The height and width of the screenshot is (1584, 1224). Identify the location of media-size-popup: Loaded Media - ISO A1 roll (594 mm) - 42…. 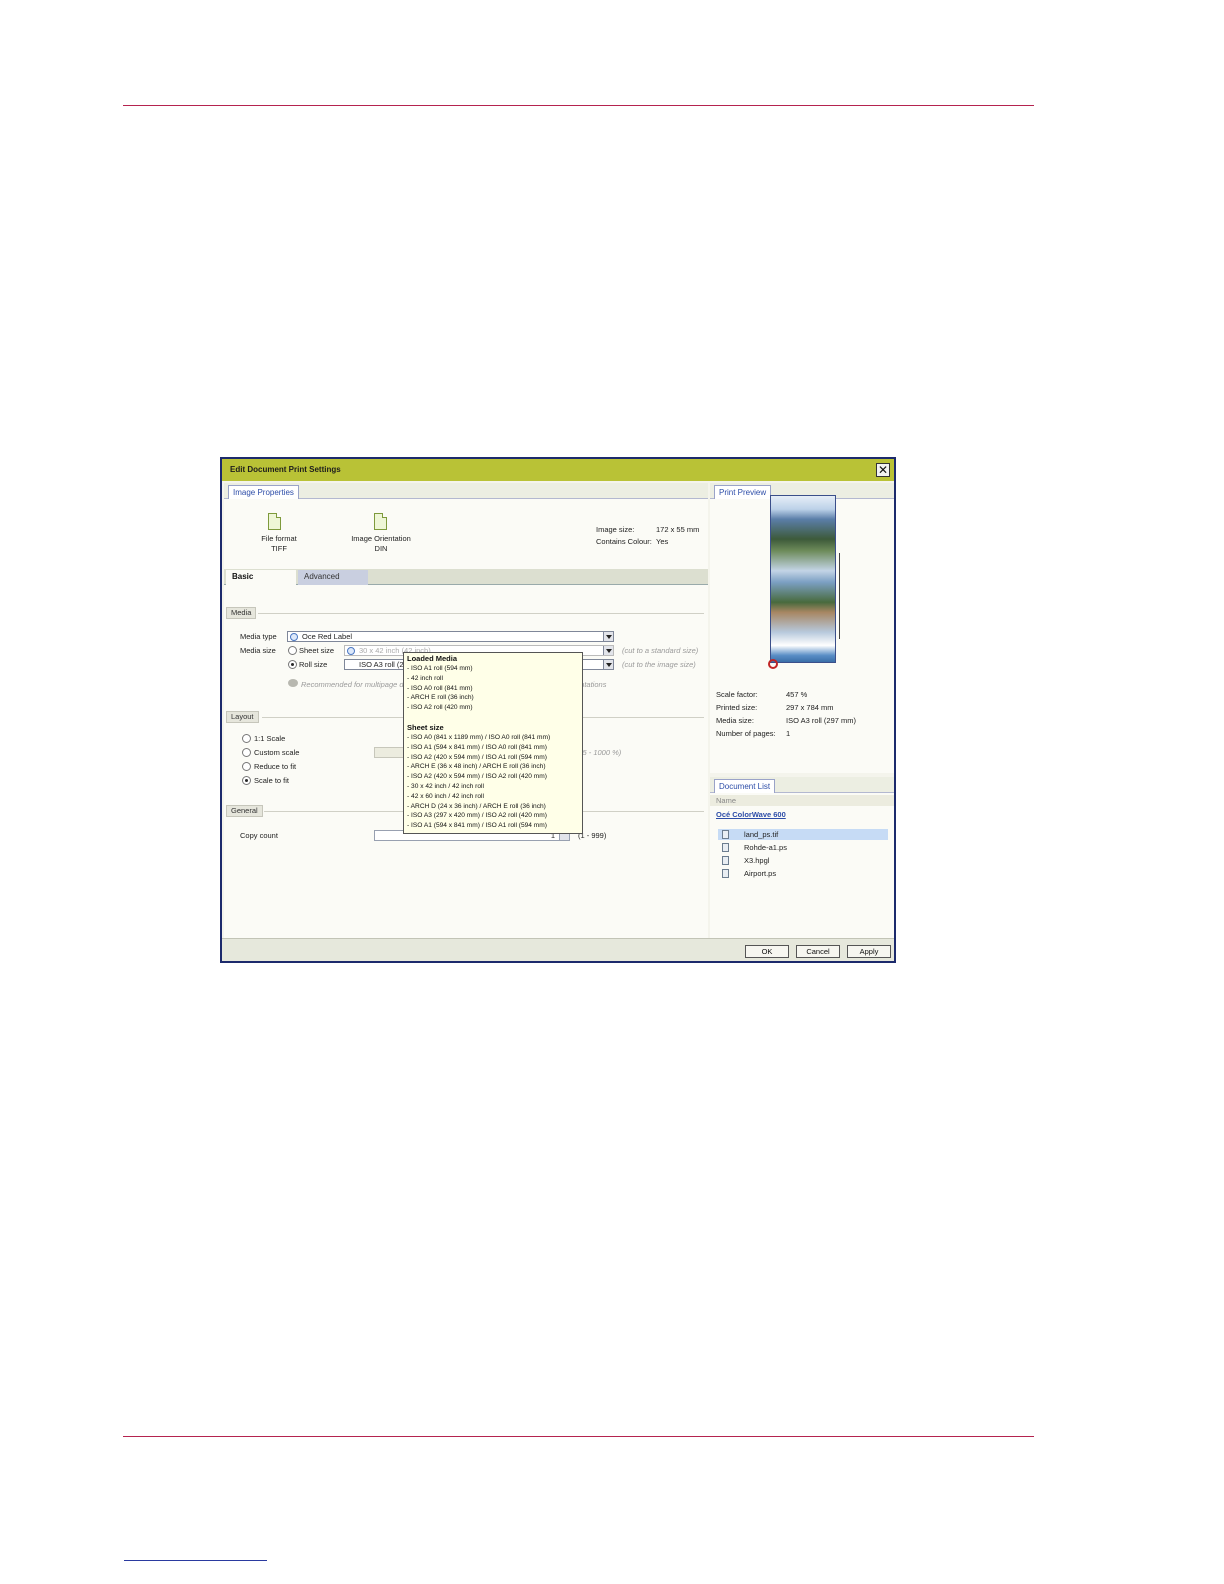
(493, 743).